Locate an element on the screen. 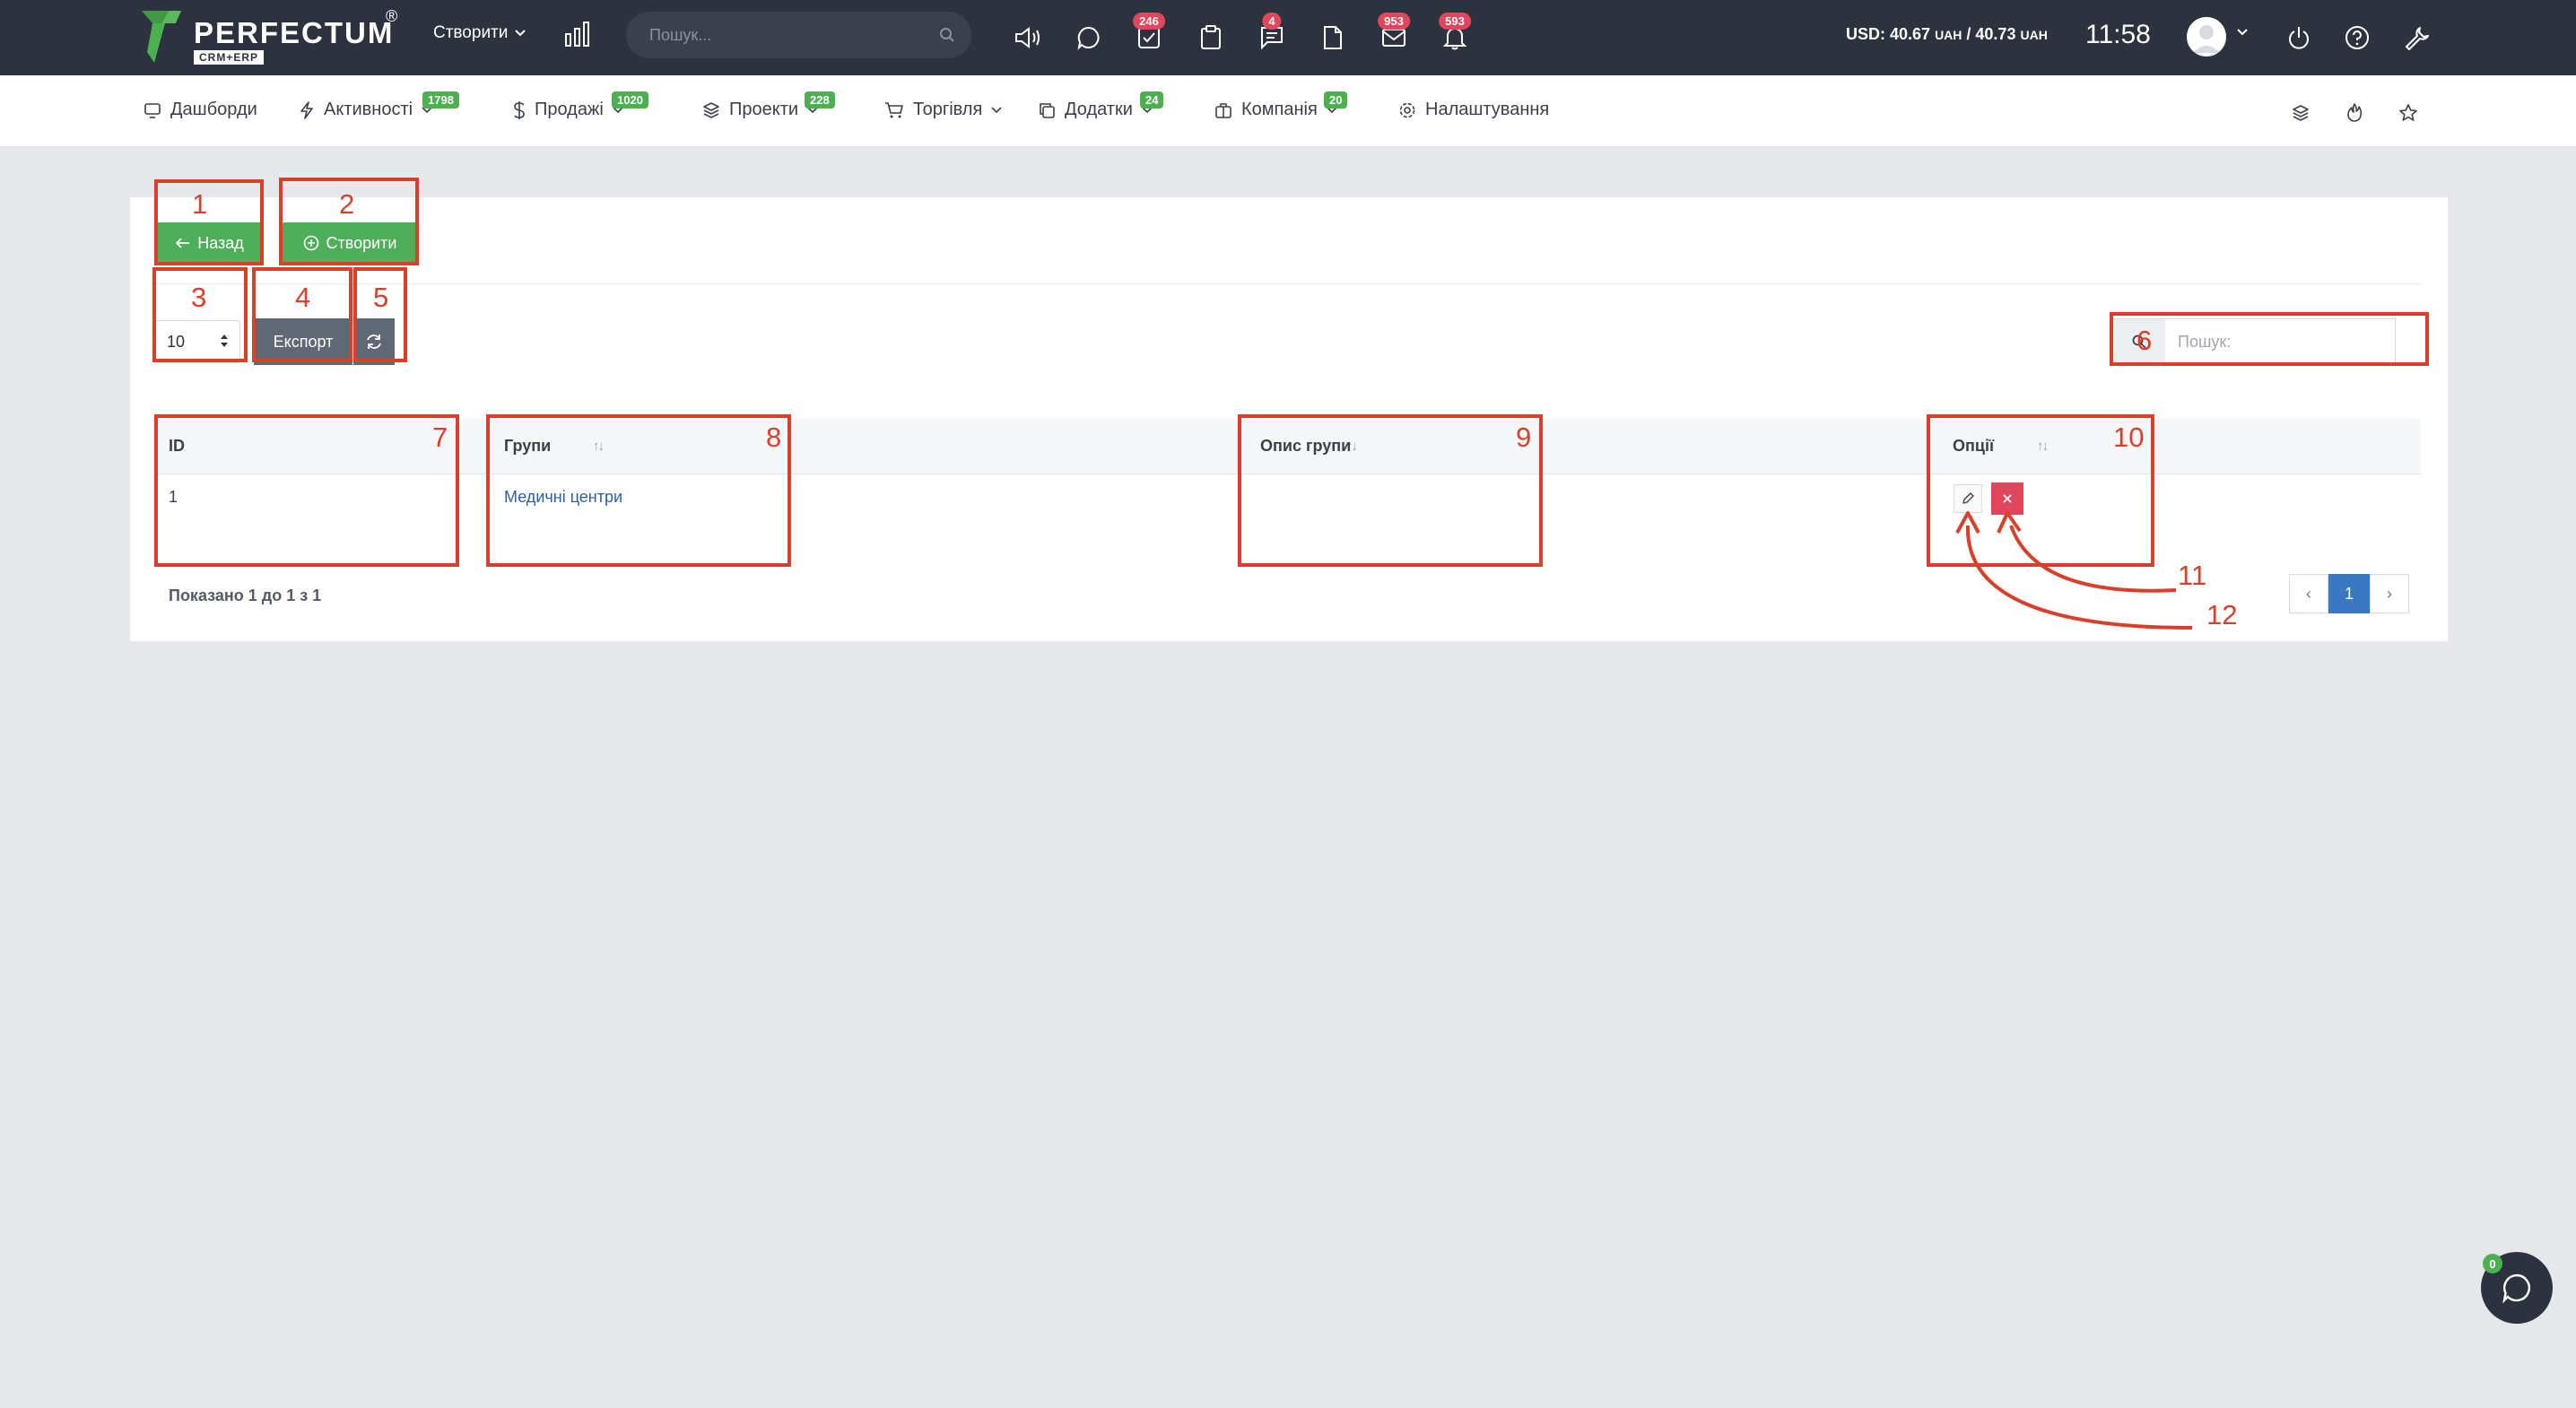 This screenshot has height=1408, width=2576. chat-bubble-icon is located at coordinates (2516, 1288).